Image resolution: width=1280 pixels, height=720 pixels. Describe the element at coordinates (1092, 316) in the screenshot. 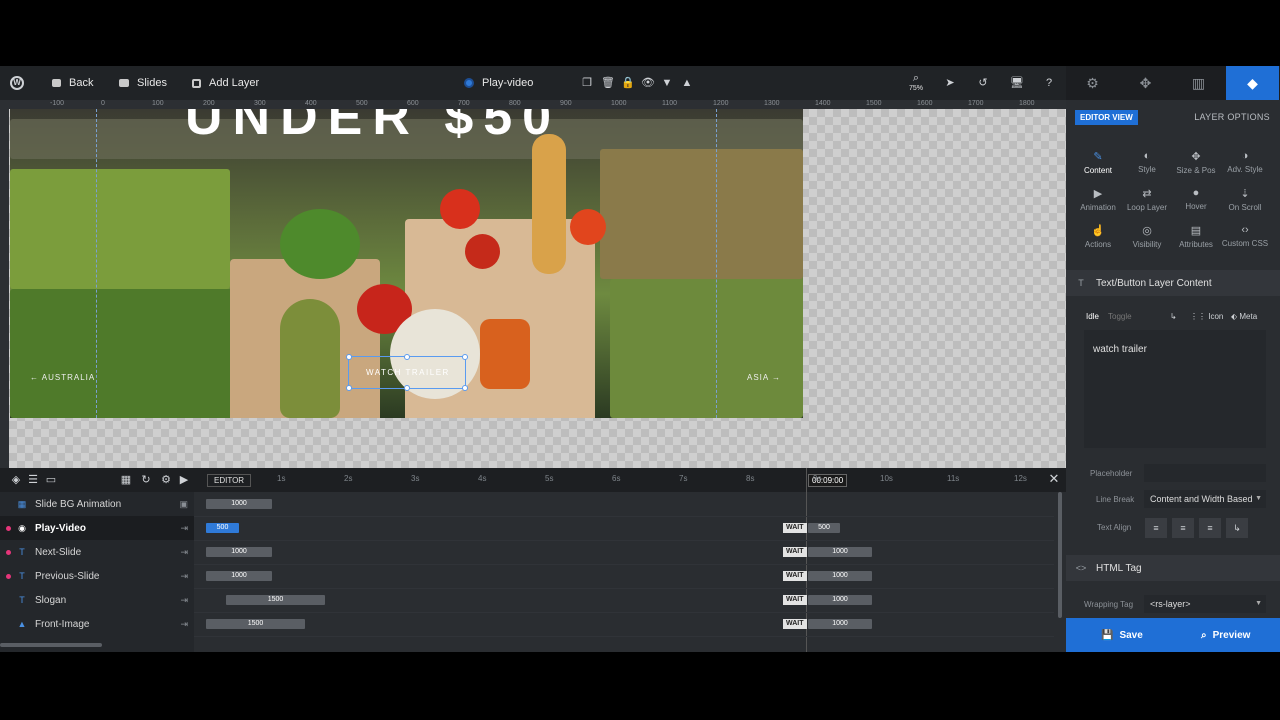

I see `tab-idle: Idle` at that location.